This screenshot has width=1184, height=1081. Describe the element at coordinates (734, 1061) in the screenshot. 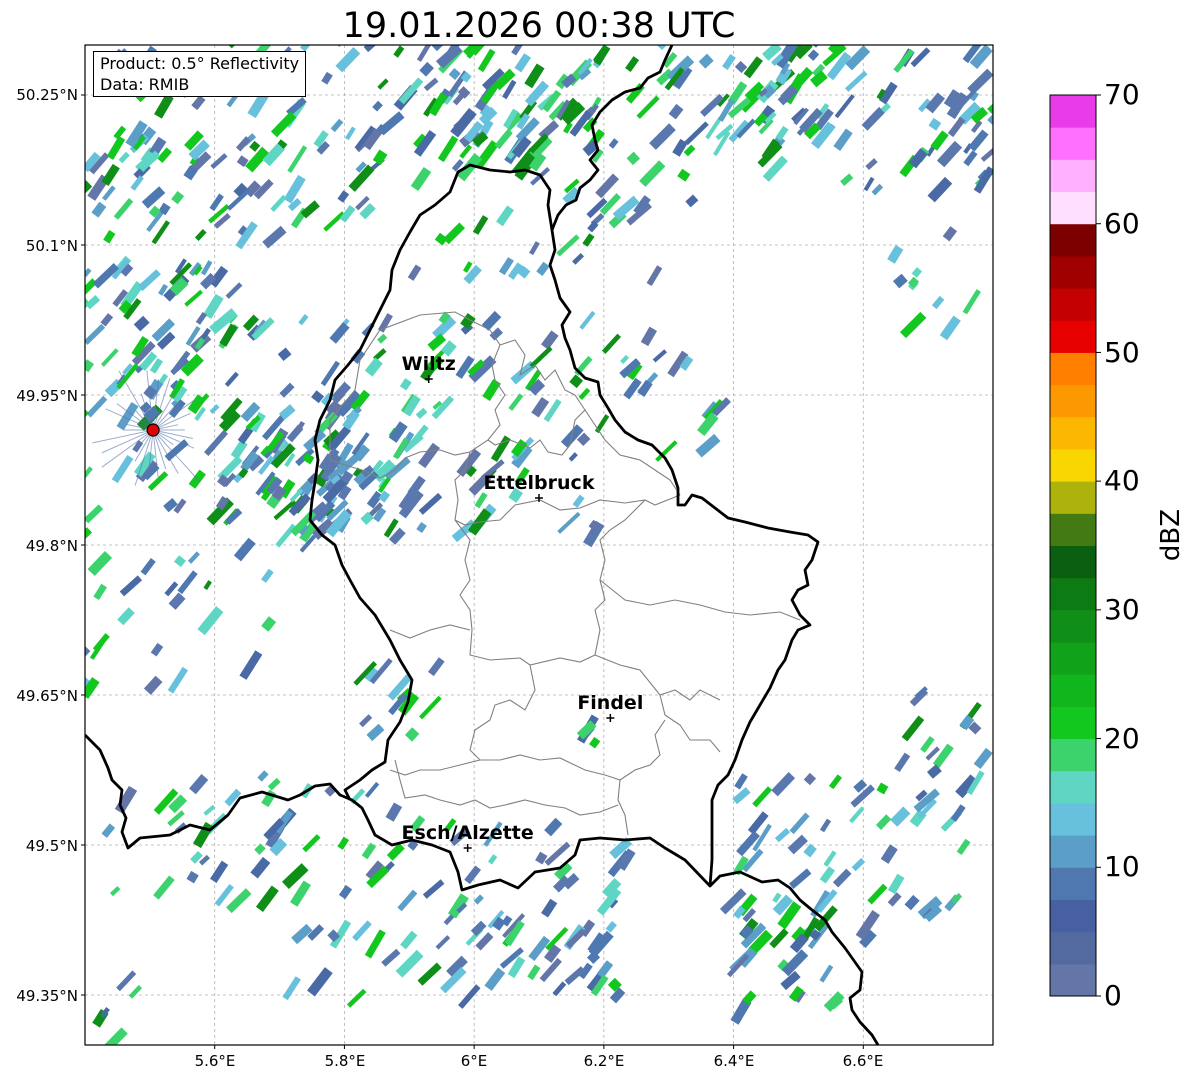

I see `lon-tick-label: 6.4°E` at that location.